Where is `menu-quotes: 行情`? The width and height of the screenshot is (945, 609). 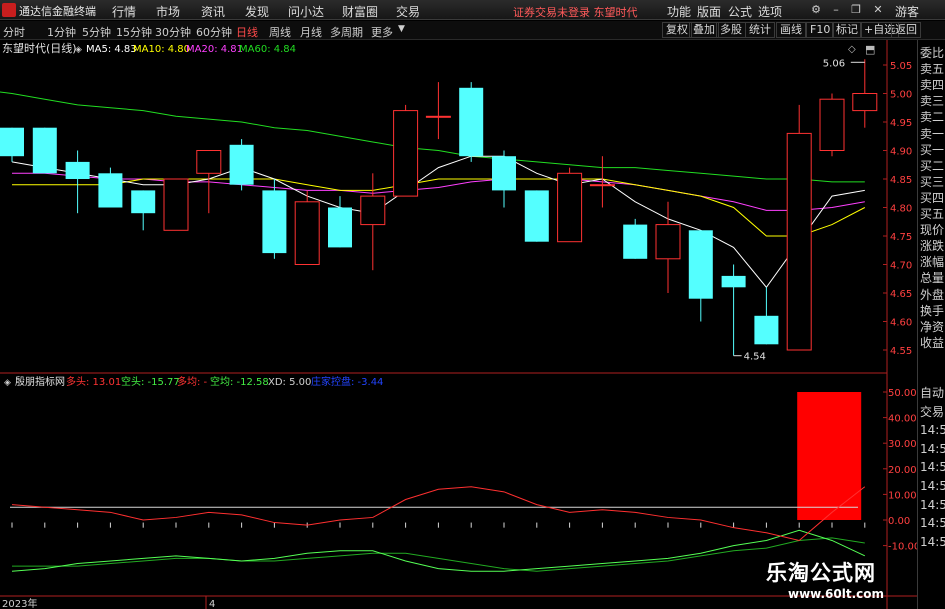
menu-quotes: 行情 is located at coordinates (124, 11).